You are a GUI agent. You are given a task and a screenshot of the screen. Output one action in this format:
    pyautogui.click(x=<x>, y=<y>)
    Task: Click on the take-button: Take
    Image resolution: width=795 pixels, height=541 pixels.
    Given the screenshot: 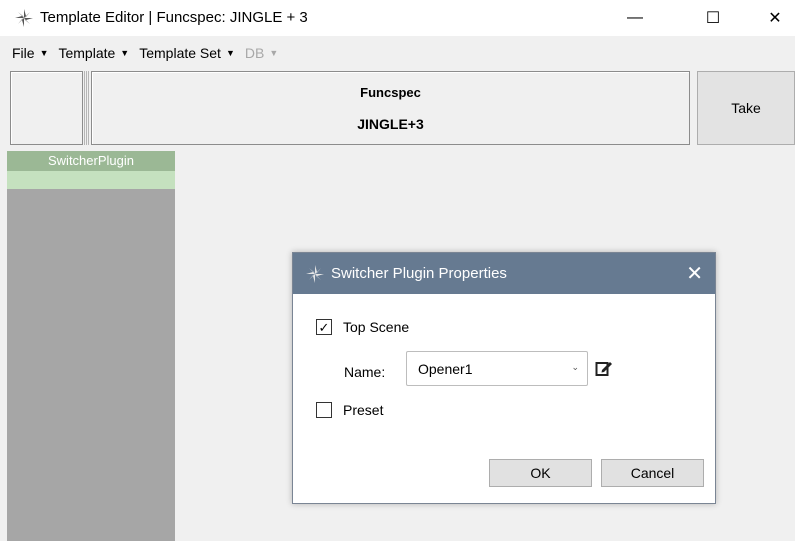 What is the action you would take?
    pyautogui.click(x=746, y=108)
    